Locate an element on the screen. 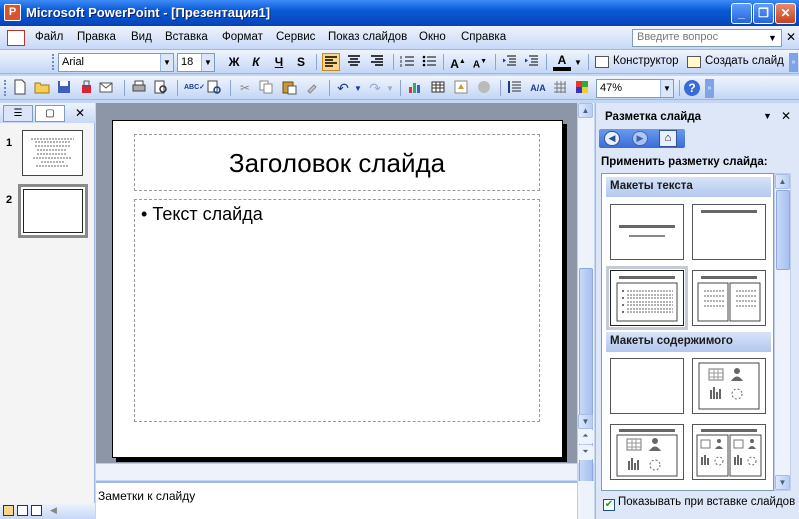 This screenshot has height=519, width=799. notes-scrollbar is located at coordinates (585, 500).